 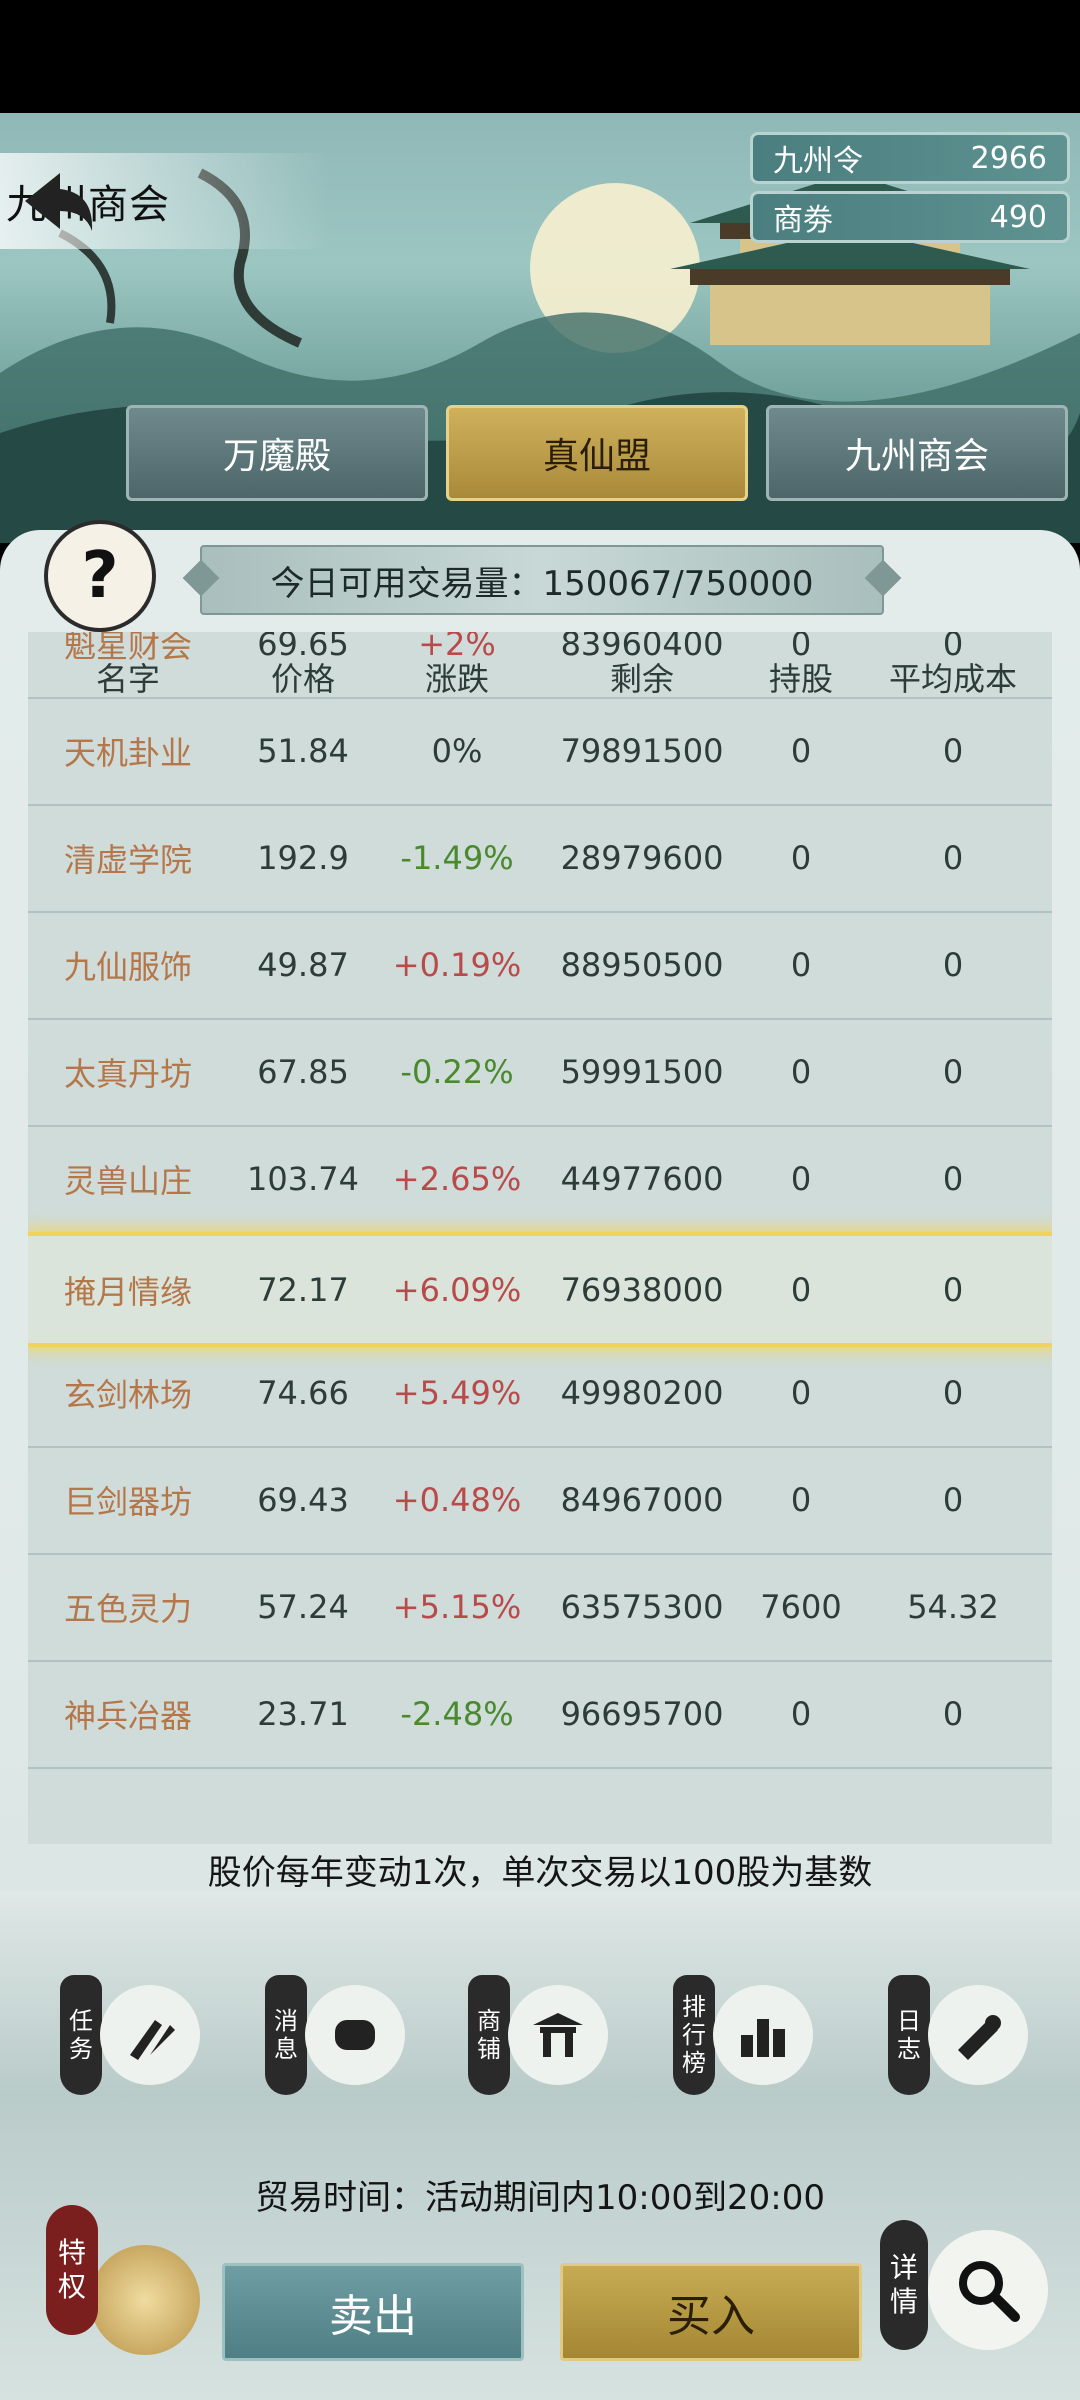 What do you see at coordinates (100, 576) in the screenshot?
I see `help-icon: ?` at bounding box center [100, 576].